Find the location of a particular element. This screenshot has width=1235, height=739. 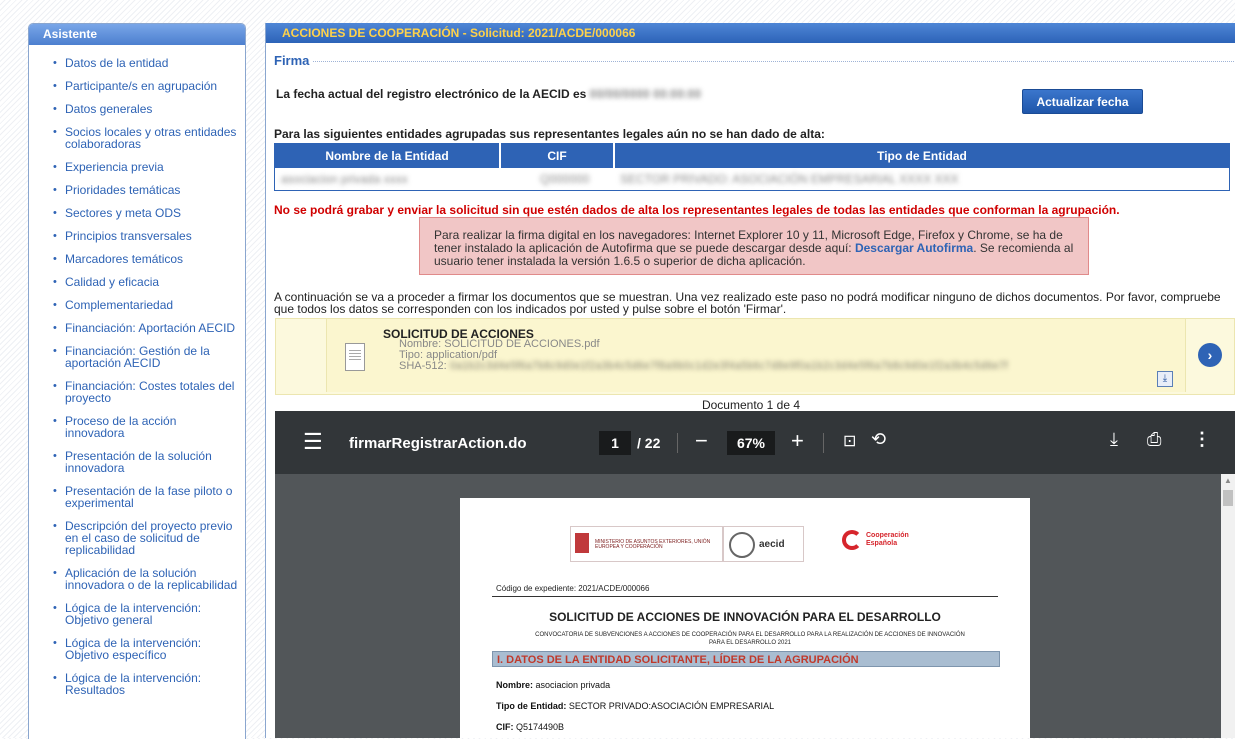

section-title: Firma is located at coordinates (294, 60).